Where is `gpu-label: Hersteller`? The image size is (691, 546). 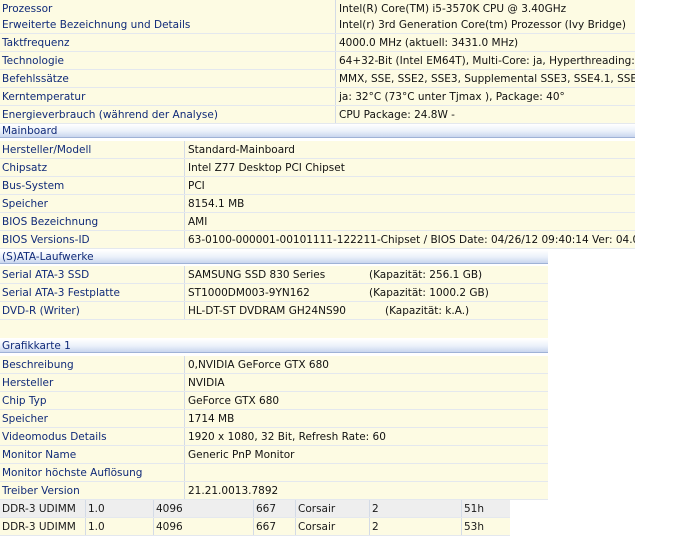 gpu-label: Hersteller is located at coordinates (28, 383).